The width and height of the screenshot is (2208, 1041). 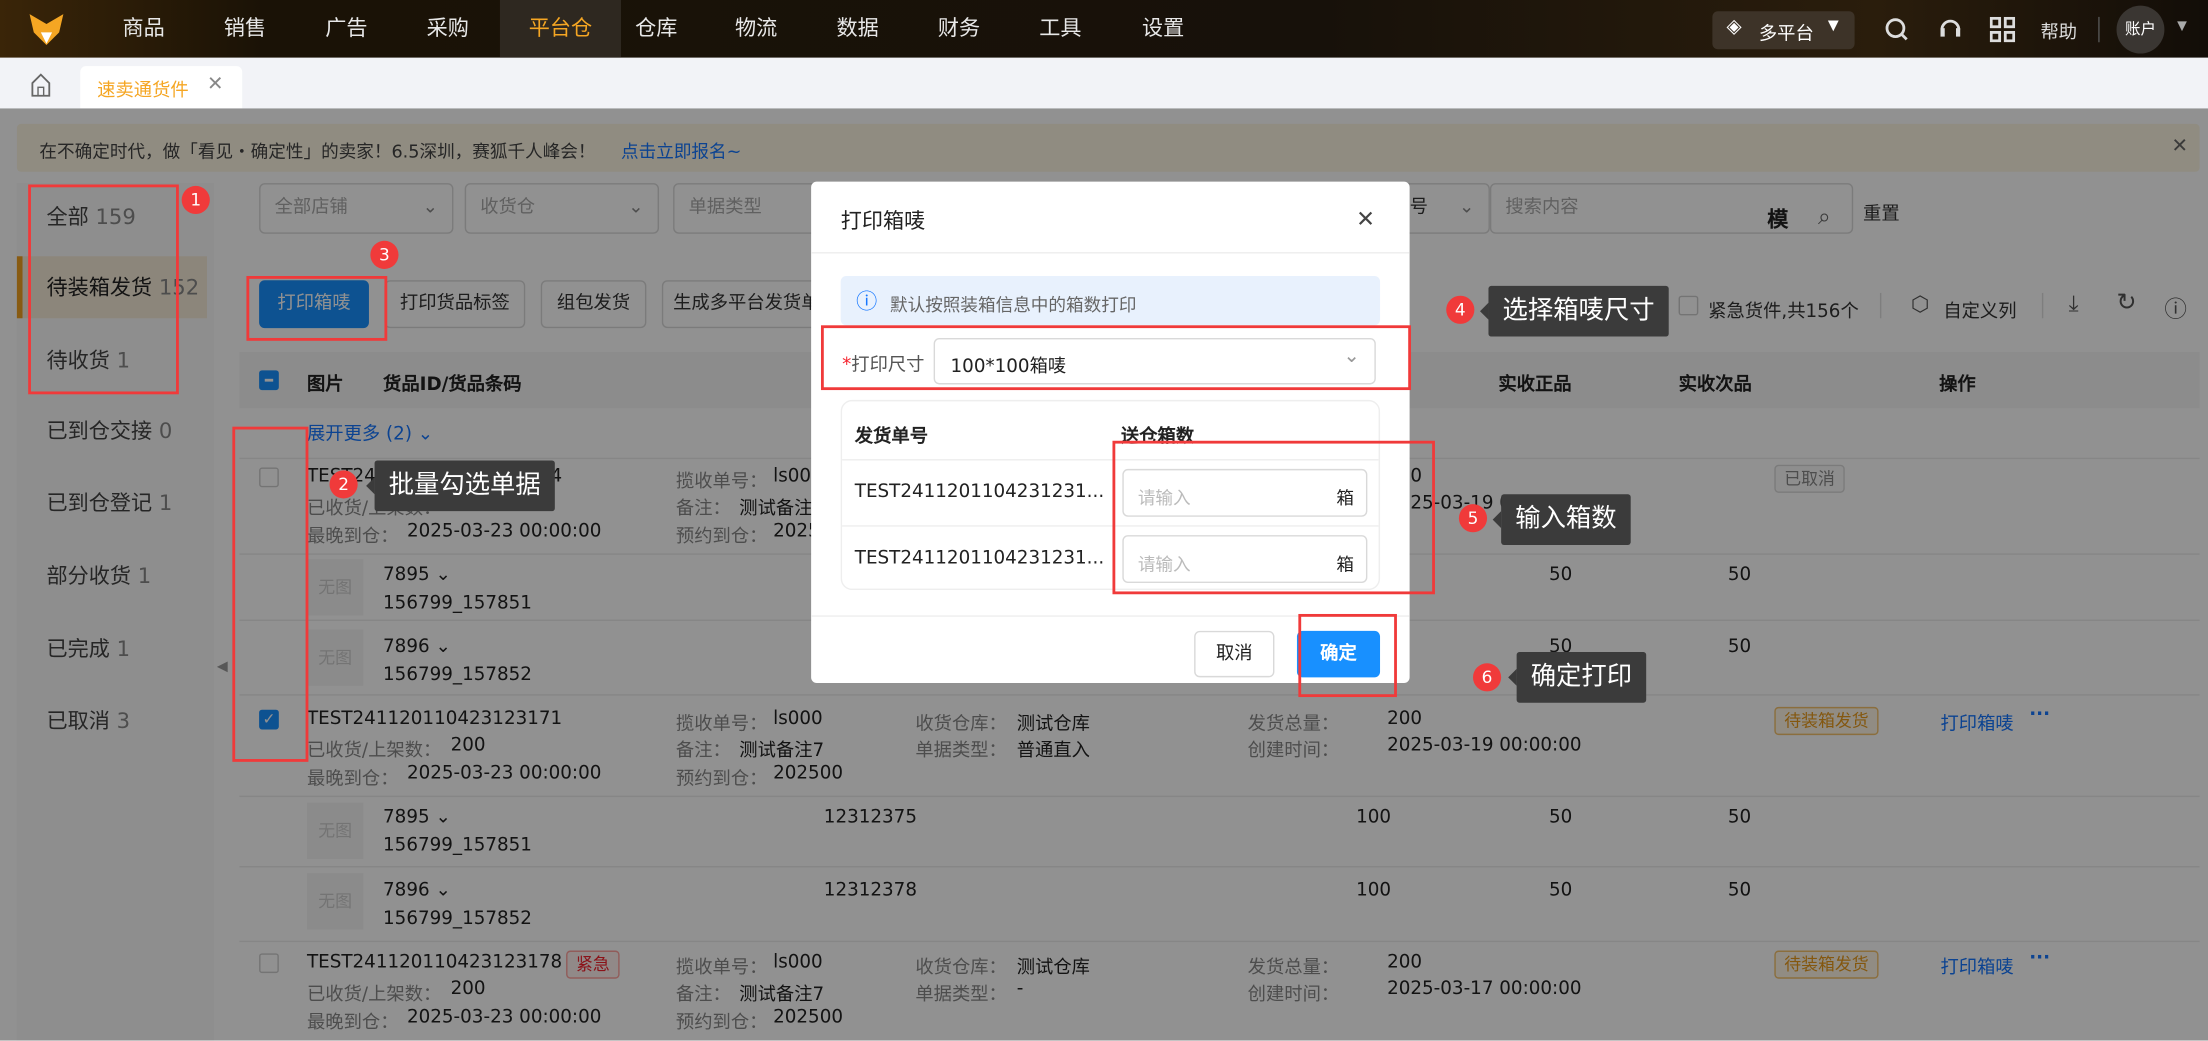 I want to click on nav-item-products: 商品, so click(x=144, y=29).